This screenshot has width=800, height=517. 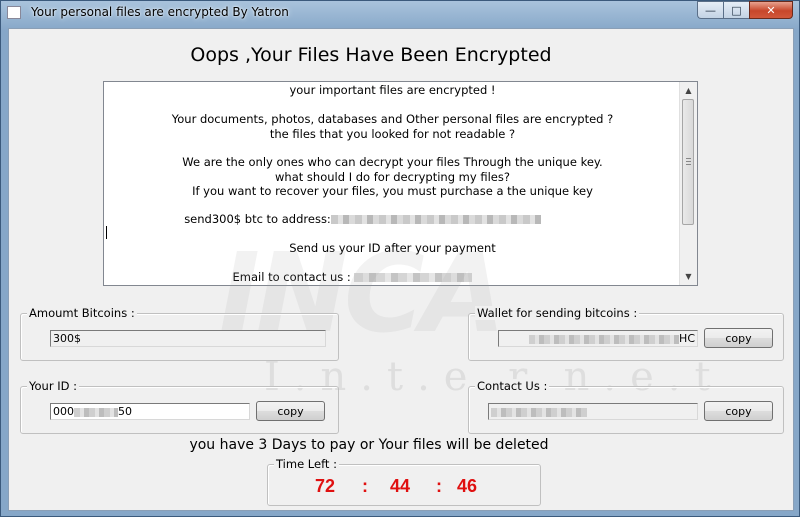 I want to click on scroll-up-arrow-icon: ▲, so click(x=688, y=90).